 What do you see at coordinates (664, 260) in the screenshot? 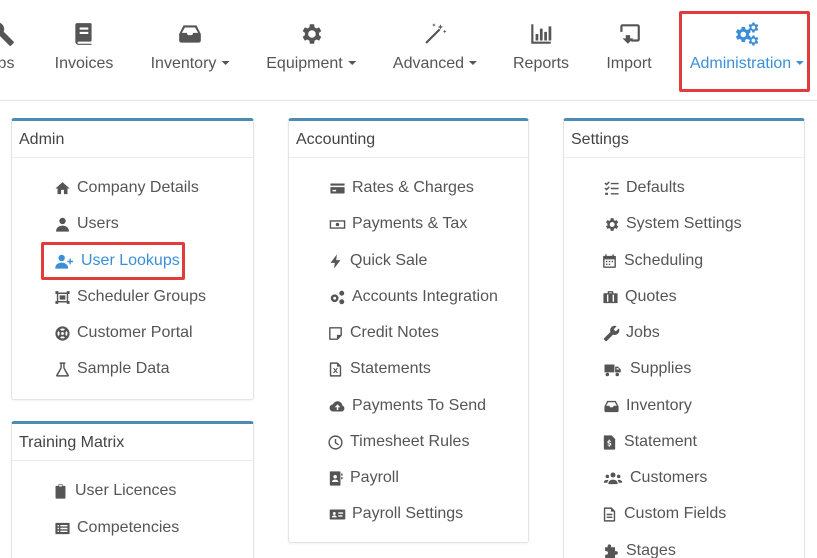
I see `item-label: Scheduling` at bounding box center [664, 260].